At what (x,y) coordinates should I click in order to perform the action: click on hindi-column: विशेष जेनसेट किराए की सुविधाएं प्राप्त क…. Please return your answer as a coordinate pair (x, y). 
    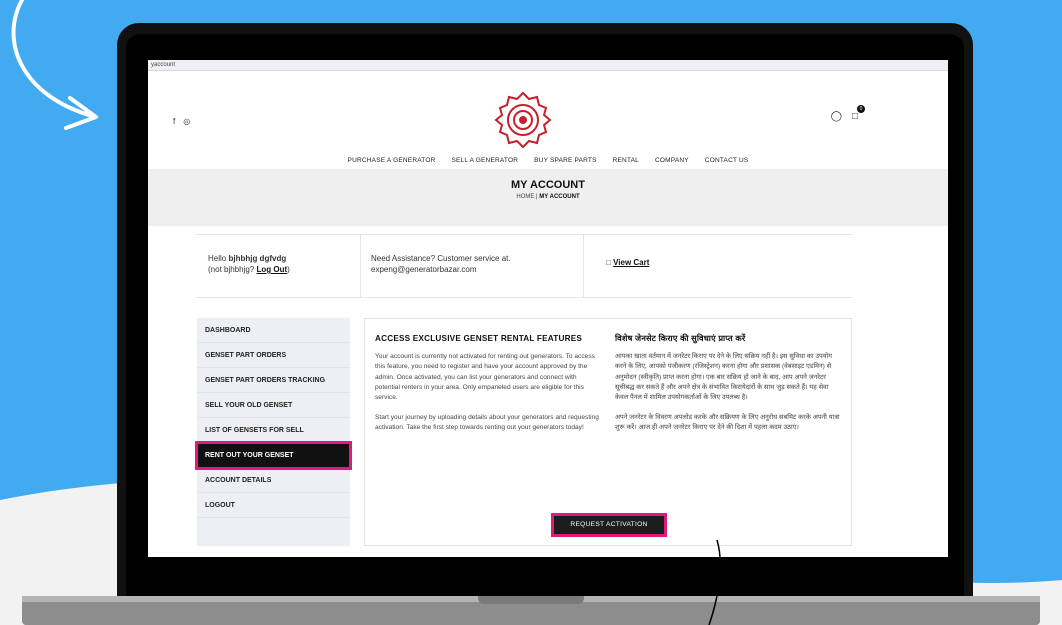
    Looking at the image, I should click on (729, 384).